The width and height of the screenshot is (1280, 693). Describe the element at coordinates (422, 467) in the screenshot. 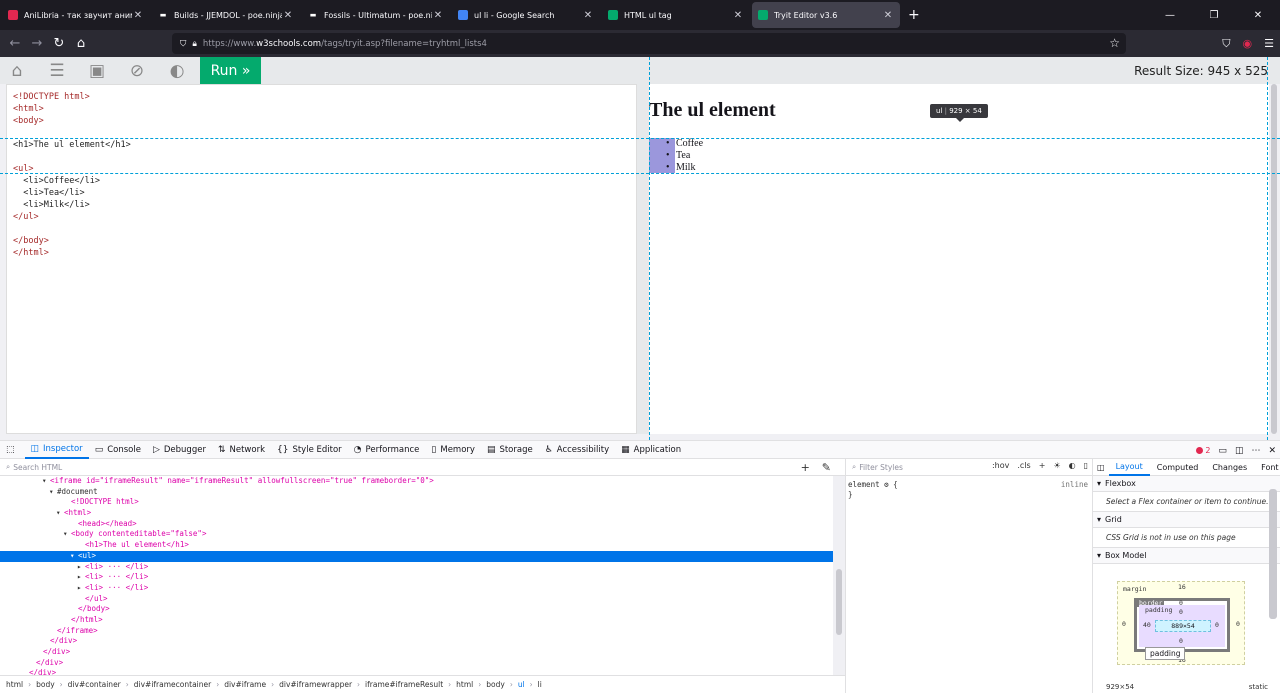

I see `search-html-field: ⌕ Search HTML + ✎` at that location.